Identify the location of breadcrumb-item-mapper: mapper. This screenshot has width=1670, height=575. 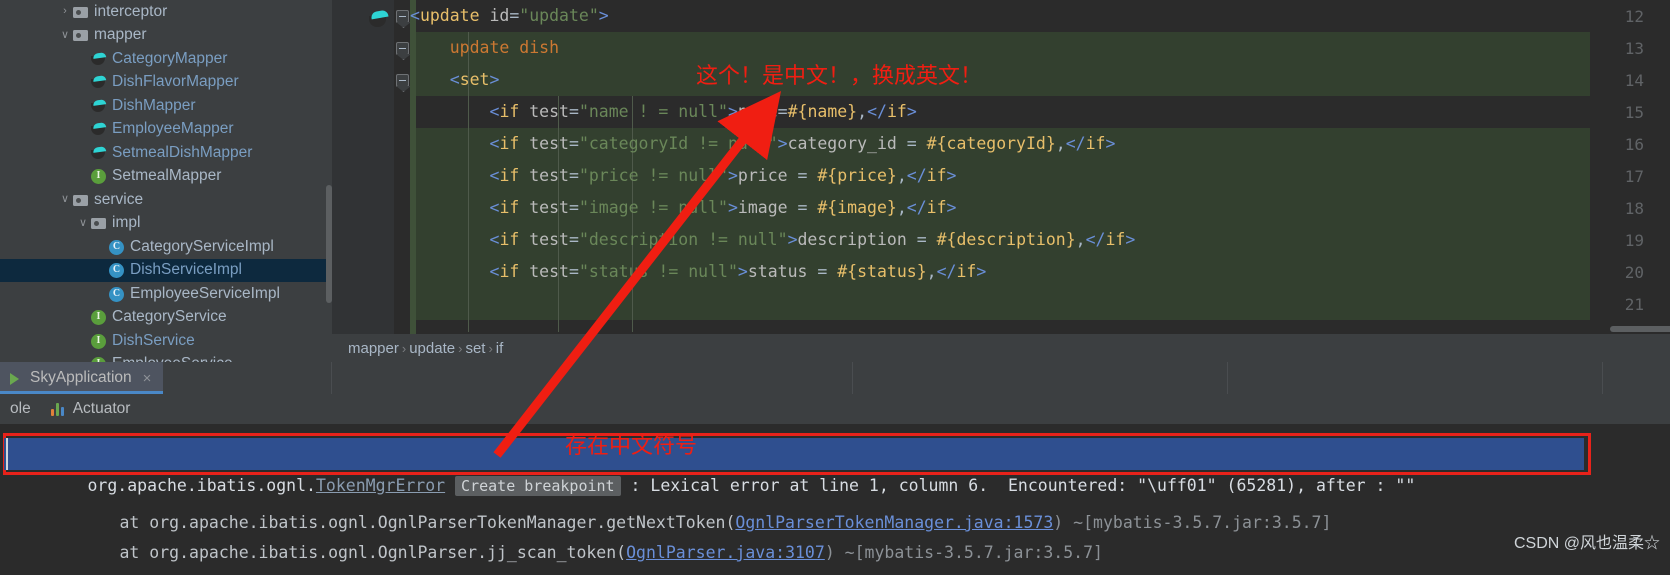
(373, 348).